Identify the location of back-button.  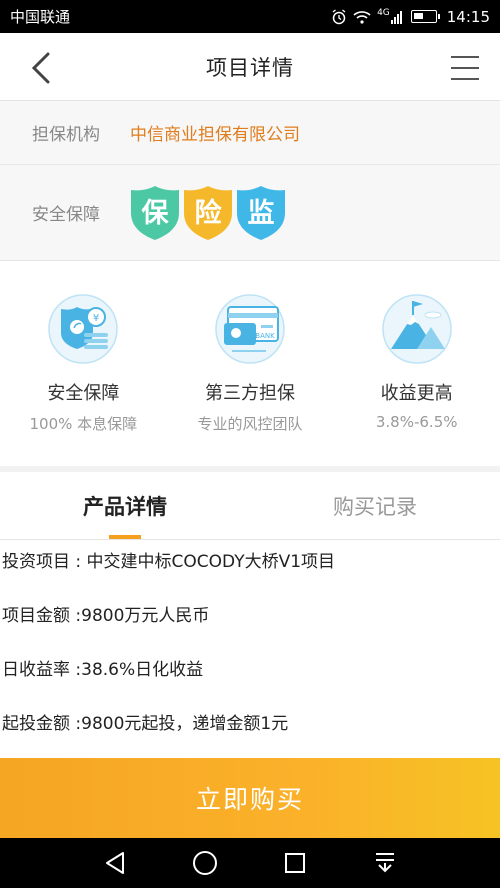
(43, 68).